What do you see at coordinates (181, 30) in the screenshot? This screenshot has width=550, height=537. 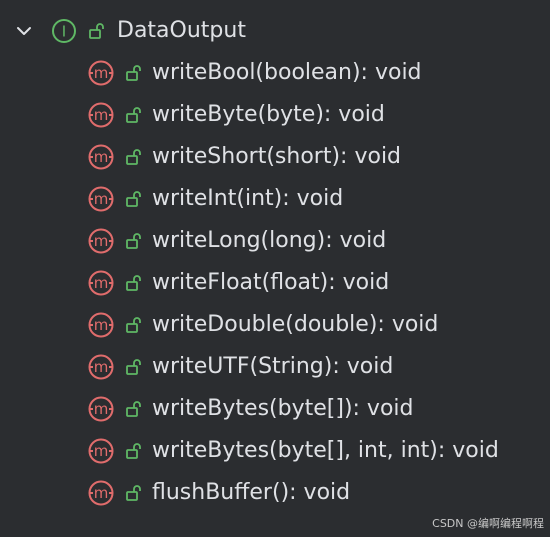 I see `tree-node-label: DataOutput` at bounding box center [181, 30].